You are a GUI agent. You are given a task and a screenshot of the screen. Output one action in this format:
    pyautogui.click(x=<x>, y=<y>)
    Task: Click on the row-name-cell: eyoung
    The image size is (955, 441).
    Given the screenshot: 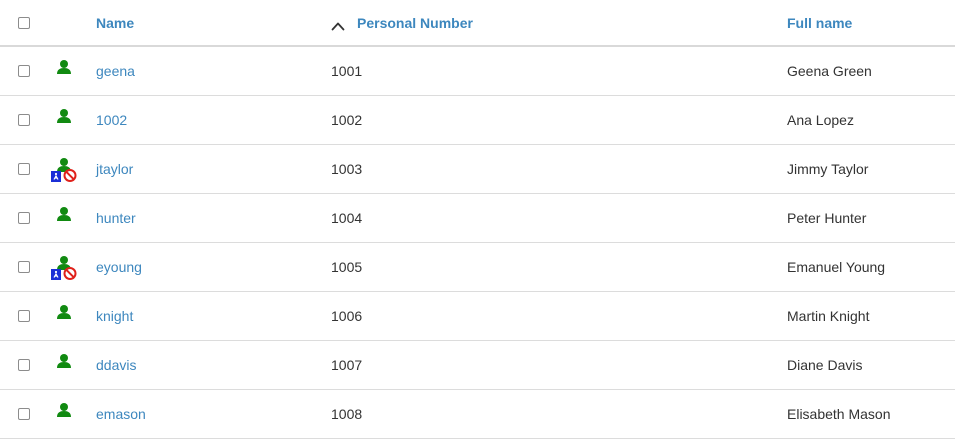 What is the action you would take?
    pyautogui.click(x=119, y=267)
    